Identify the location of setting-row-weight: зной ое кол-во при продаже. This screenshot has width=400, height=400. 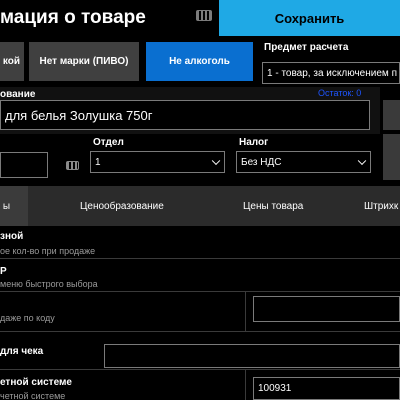
(200, 242).